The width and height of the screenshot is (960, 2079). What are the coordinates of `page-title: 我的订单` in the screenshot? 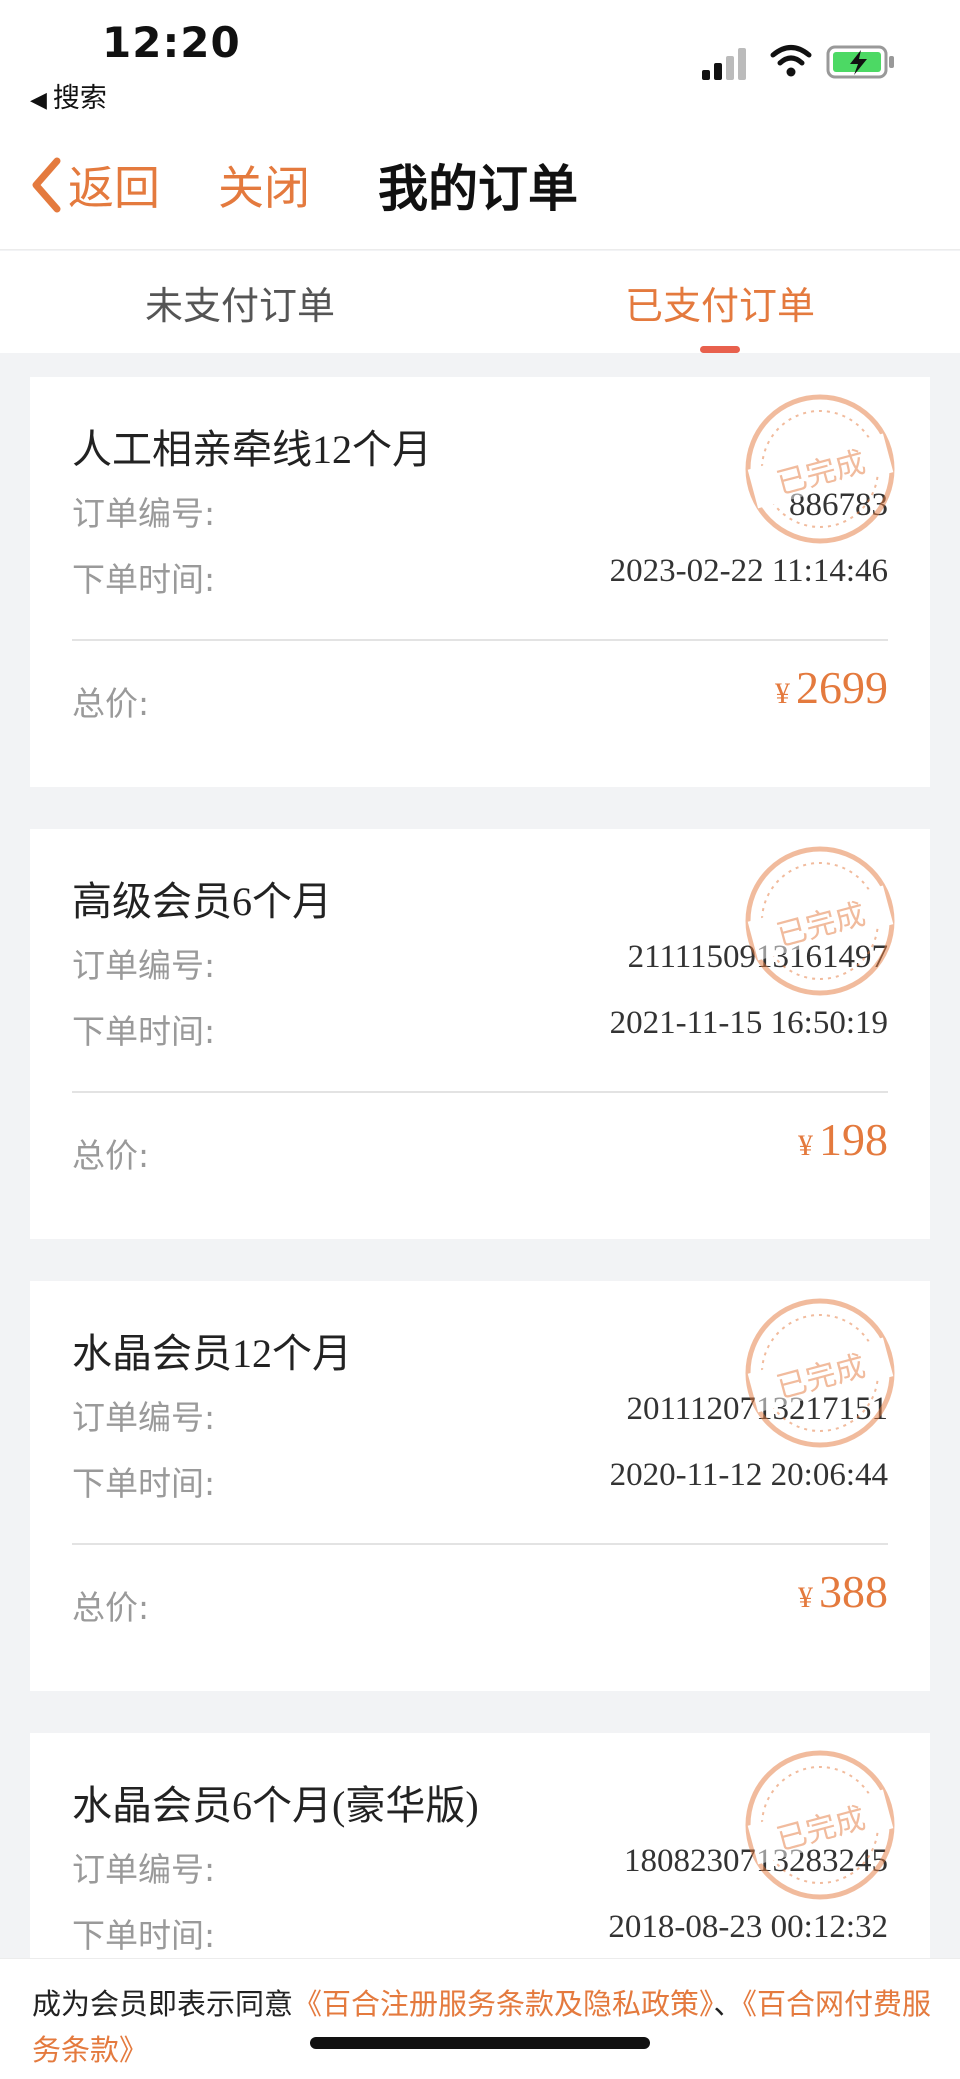 It's located at (478, 189).